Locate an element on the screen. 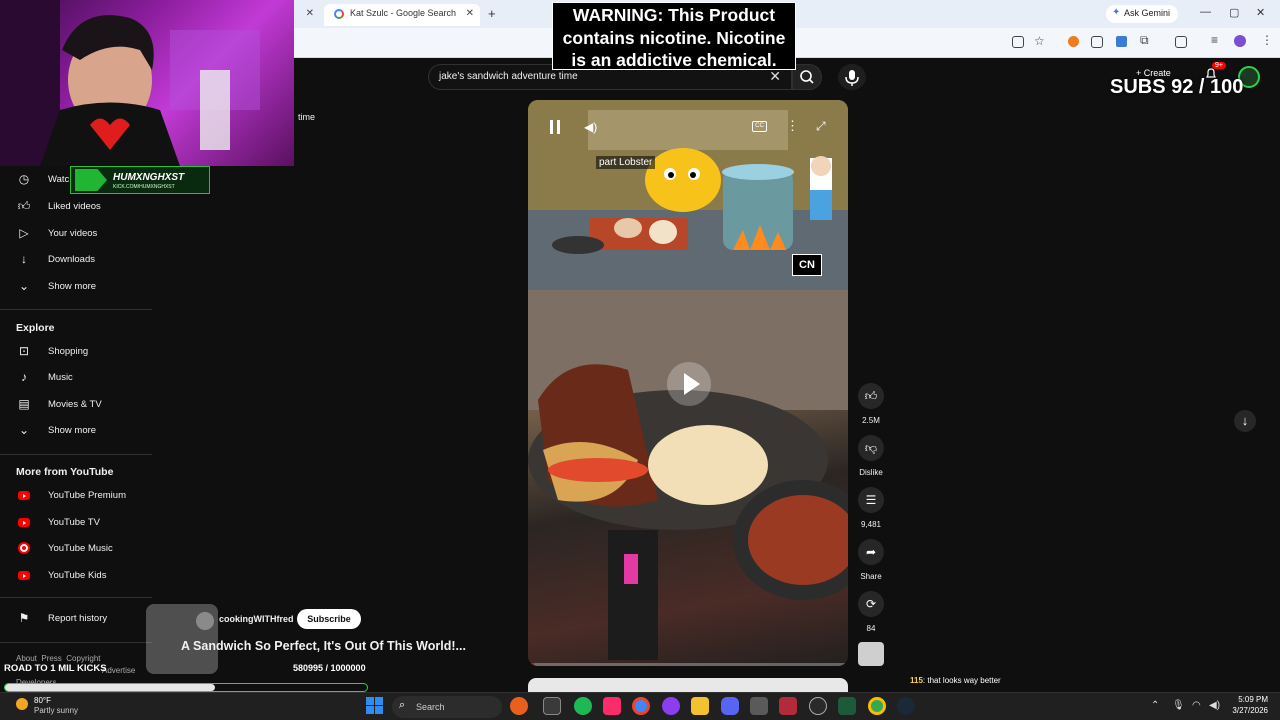 The width and height of the screenshot is (1280, 720). sidebar-divider is located at coordinates (76, 454).